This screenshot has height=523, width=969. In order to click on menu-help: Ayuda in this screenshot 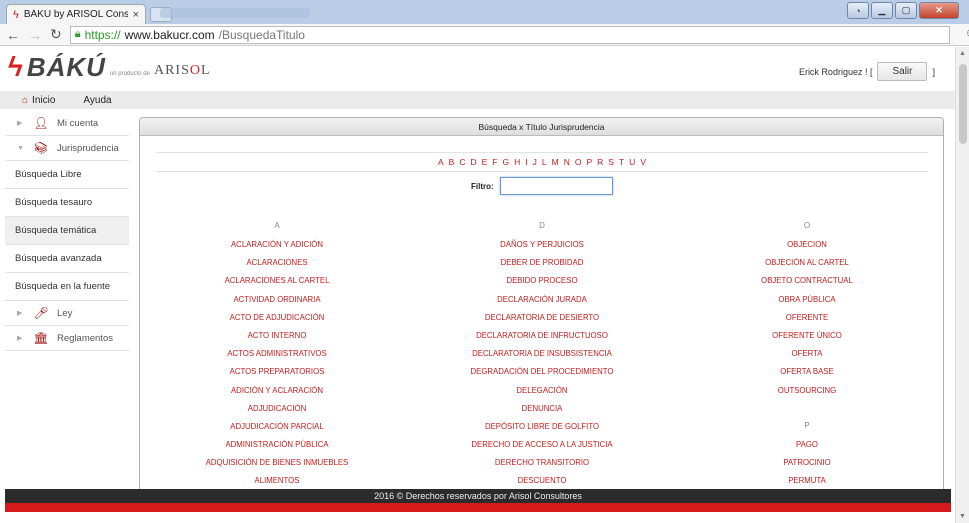, I will do `click(97, 100)`.